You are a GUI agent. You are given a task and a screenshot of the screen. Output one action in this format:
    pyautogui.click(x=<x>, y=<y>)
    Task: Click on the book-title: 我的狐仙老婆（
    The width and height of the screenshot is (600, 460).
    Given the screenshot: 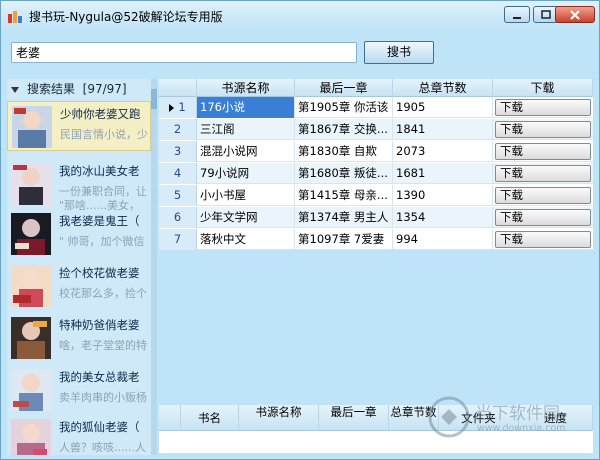 What is the action you would take?
    pyautogui.click(x=99, y=427)
    